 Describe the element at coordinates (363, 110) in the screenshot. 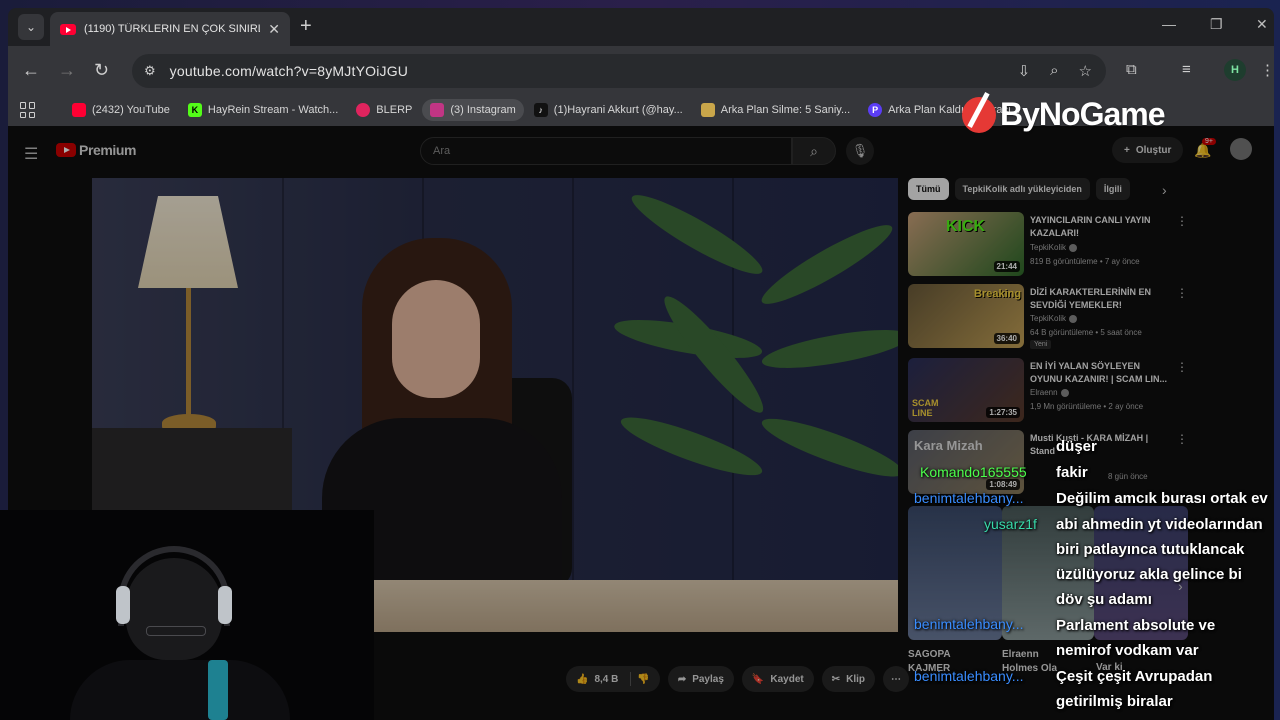

I see `blerp-icon` at that location.